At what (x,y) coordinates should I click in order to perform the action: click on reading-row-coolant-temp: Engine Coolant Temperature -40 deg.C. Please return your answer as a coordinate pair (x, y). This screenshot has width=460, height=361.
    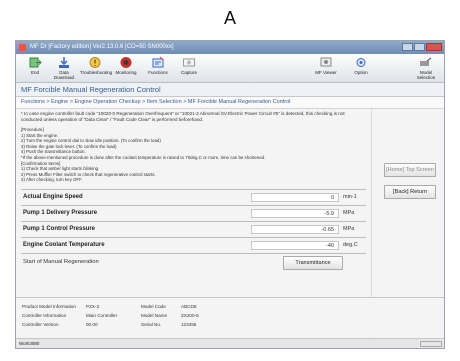
    Looking at the image, I should click on (193, 246).